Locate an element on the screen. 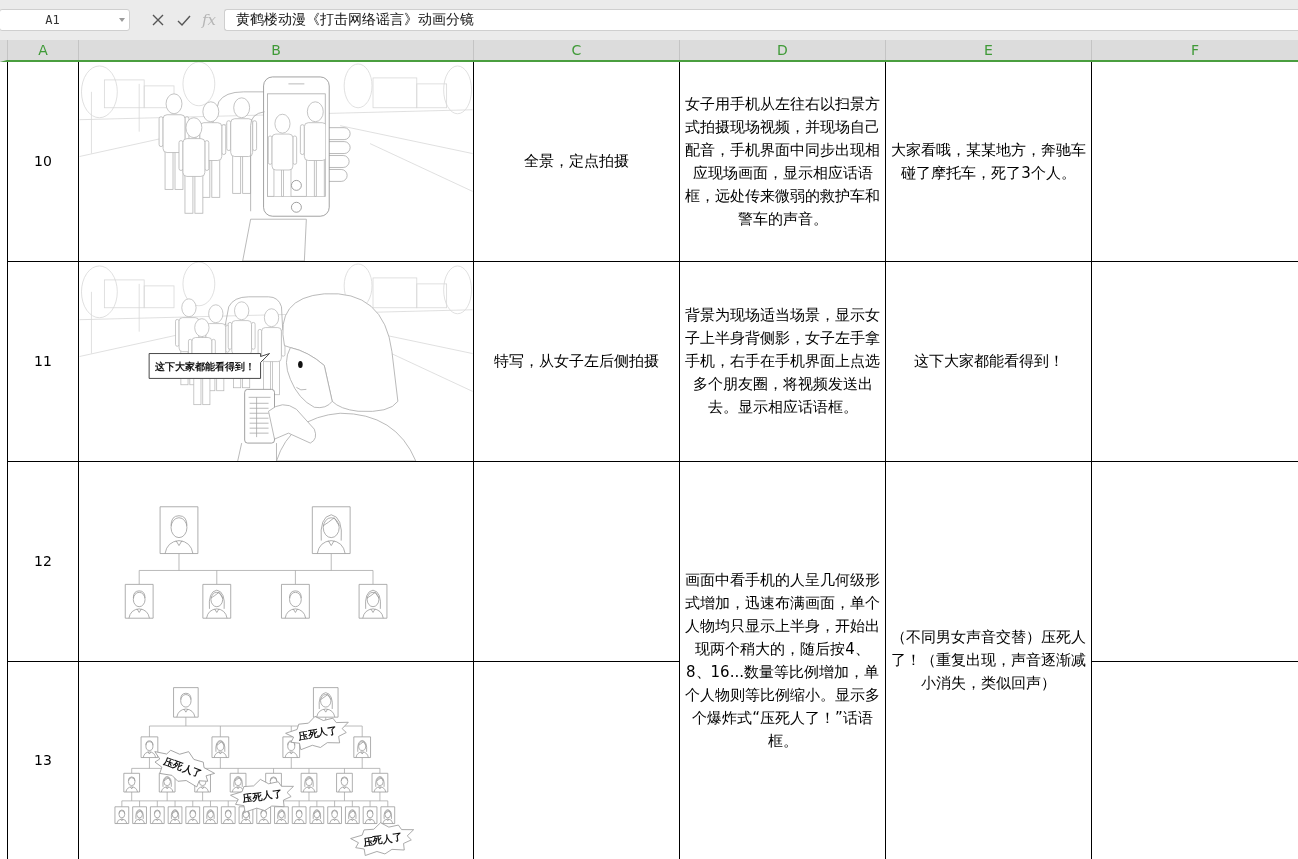 The image size is (1298, 859). table-cell: 背景为现场适当场景，显示女子上半身背侧影，女子左手拿手机，右手在手机界面上点选多个朋友圈，将视频发送出去。显示相应话语框。 is located at coordinates (782, 361).